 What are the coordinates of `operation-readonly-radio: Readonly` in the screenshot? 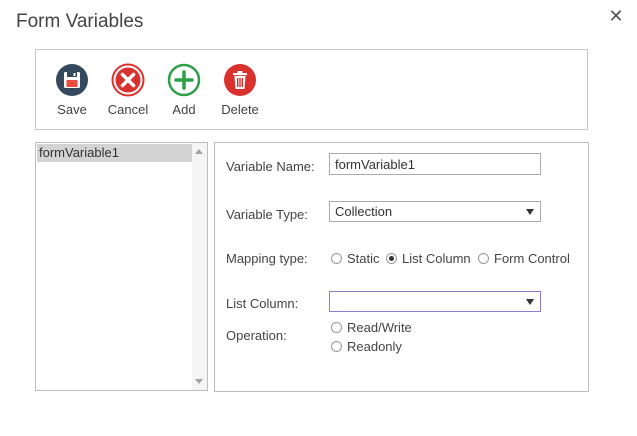 It's located at (366, 346).